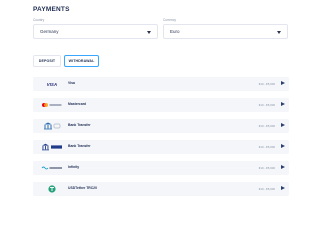 This screenshot has height=240, width=323. I want to click on payment-method-row-infinity: Infinity €10 - €5,000, so click(161, 168).